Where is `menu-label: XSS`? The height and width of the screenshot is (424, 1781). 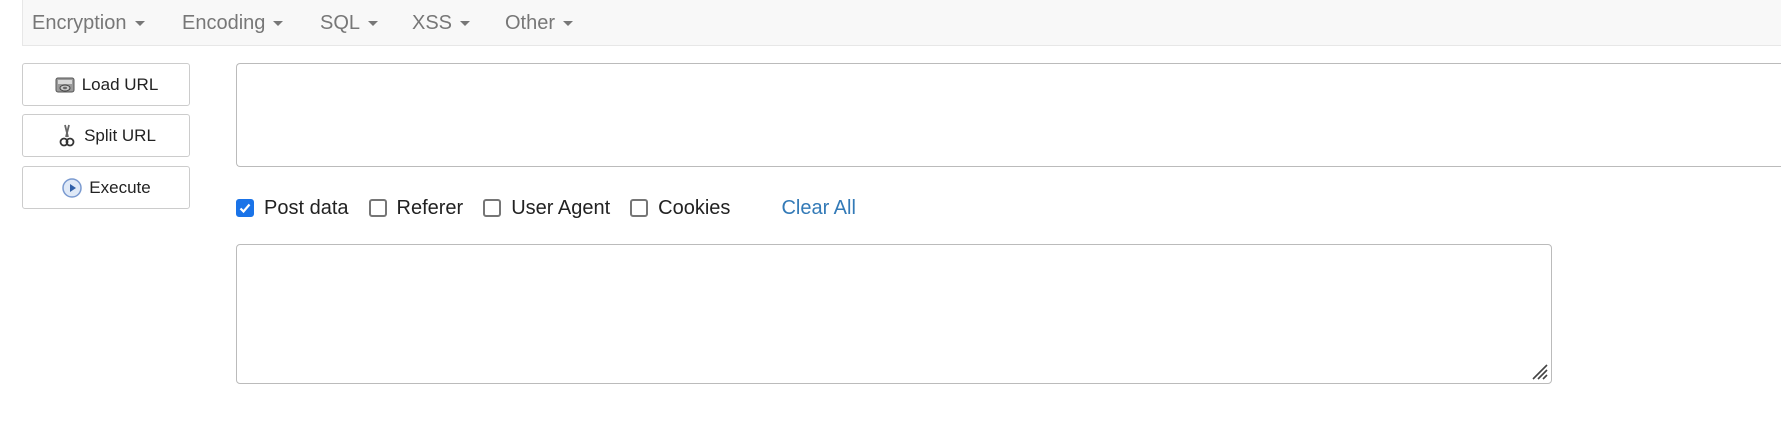 menu-label: XSS is located at coordinates (432, 23).